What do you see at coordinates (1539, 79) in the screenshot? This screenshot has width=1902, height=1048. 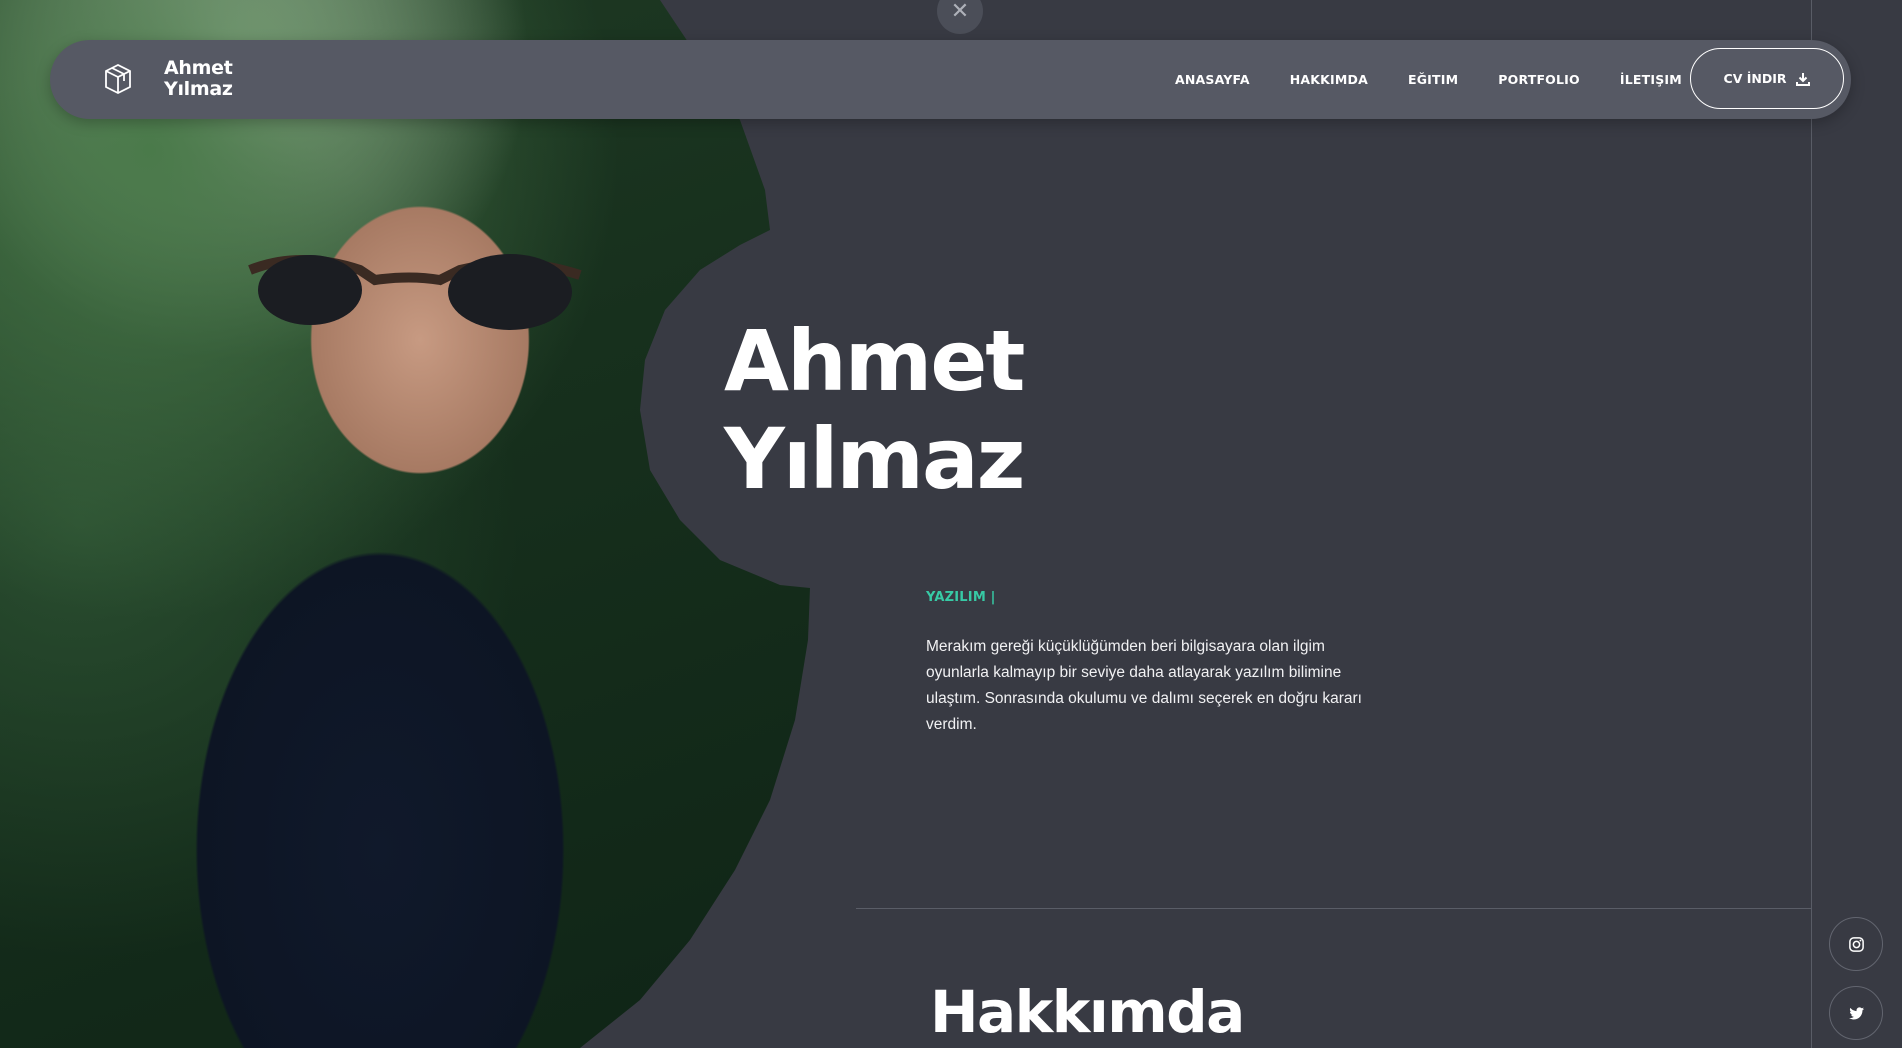 I see `nav-portfolio: PORTFOLIO` at bounding box center [1539, 79].